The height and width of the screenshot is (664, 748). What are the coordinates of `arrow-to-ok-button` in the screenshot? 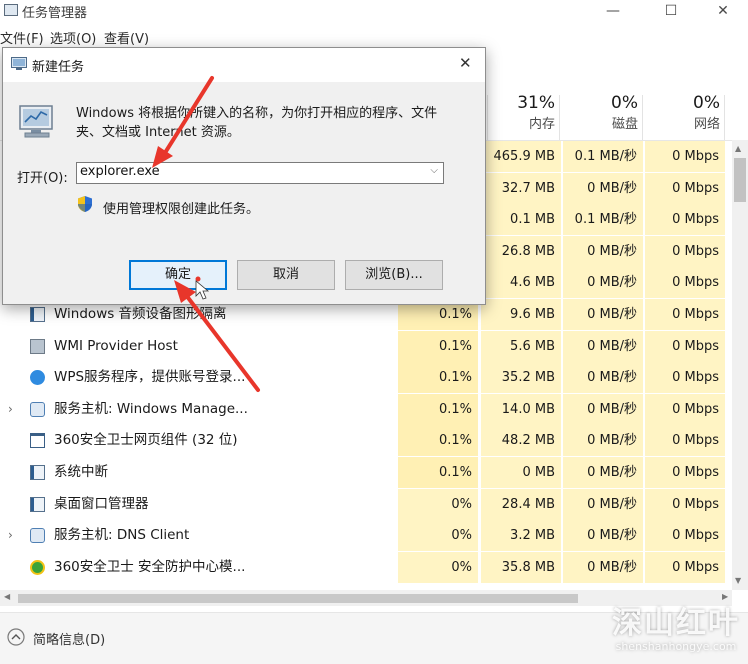 It's located at (217, 336).